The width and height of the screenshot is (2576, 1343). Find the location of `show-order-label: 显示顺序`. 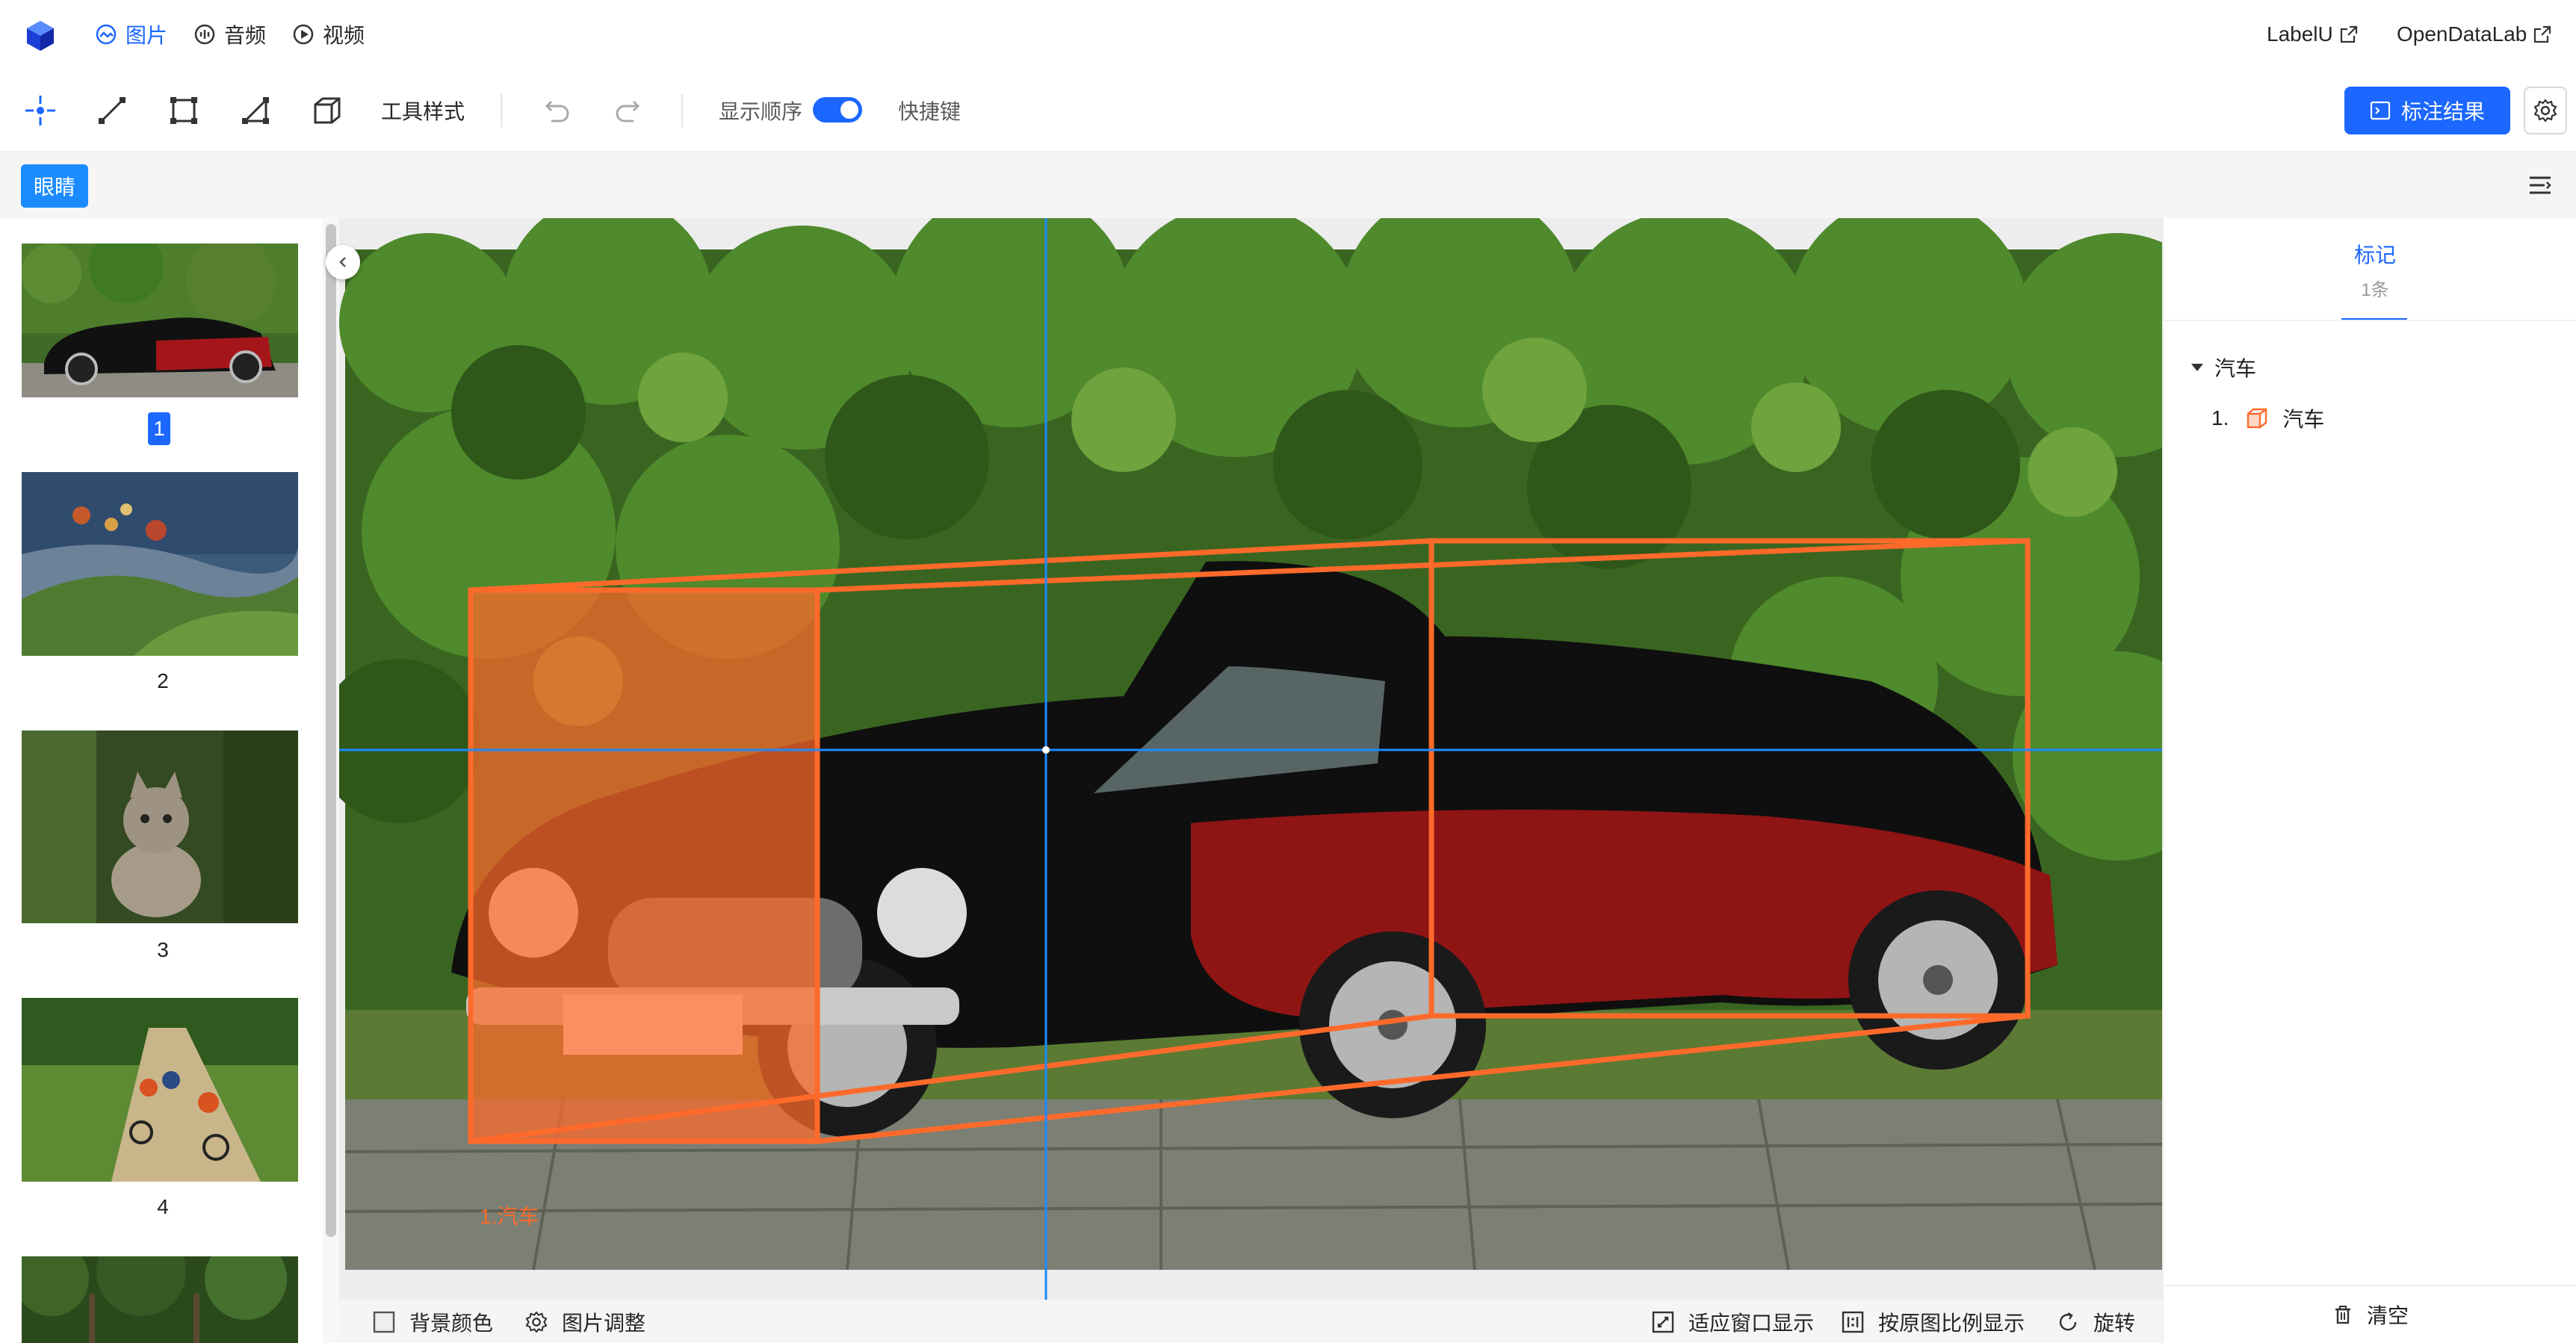

show-order-label: 显示顺序 is located at coordinates (761, 111).